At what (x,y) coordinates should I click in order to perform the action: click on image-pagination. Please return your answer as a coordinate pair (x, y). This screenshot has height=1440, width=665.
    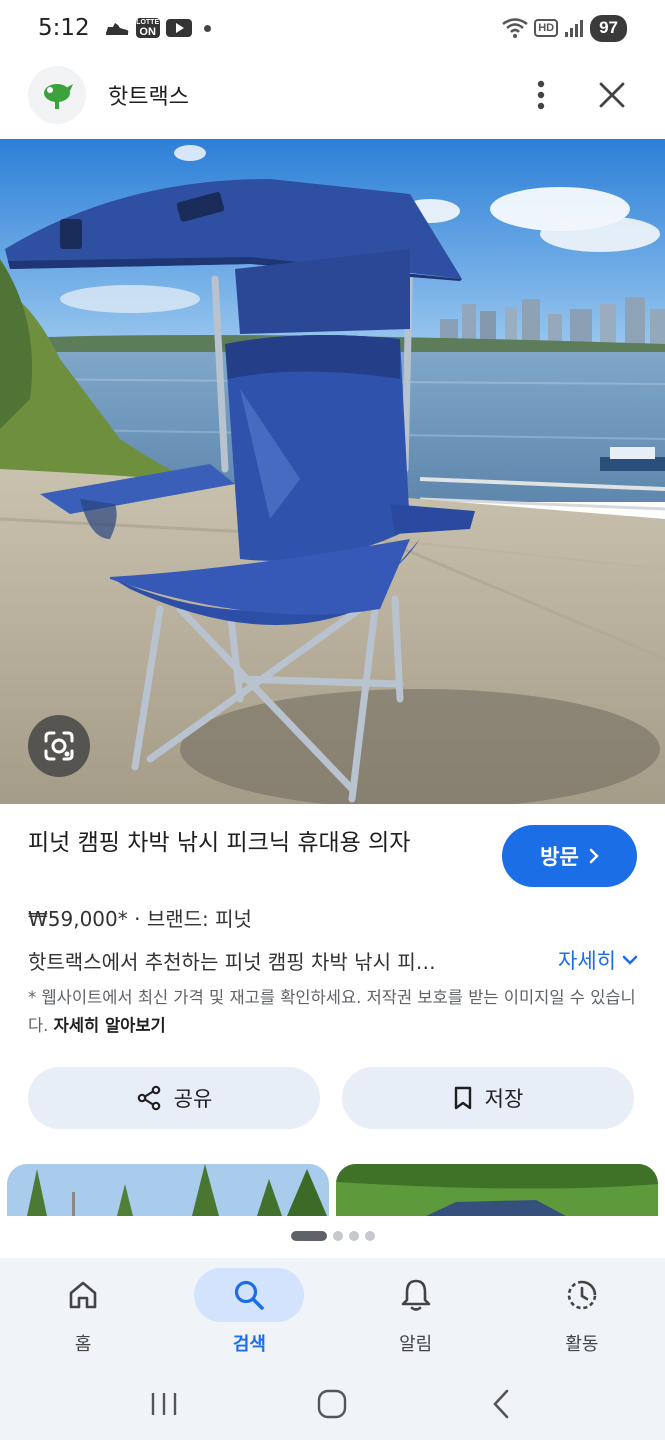
    Looking at the image, I should click on (332, 1236).